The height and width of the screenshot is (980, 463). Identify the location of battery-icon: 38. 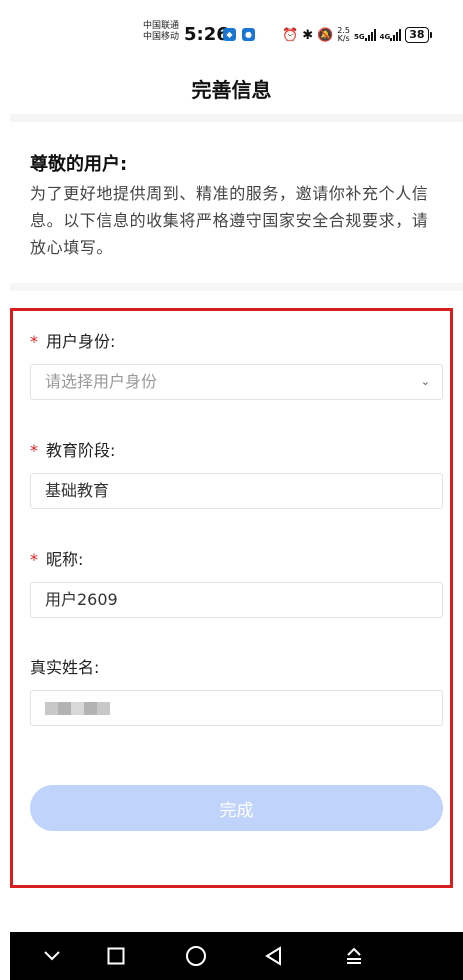
(418, 35).